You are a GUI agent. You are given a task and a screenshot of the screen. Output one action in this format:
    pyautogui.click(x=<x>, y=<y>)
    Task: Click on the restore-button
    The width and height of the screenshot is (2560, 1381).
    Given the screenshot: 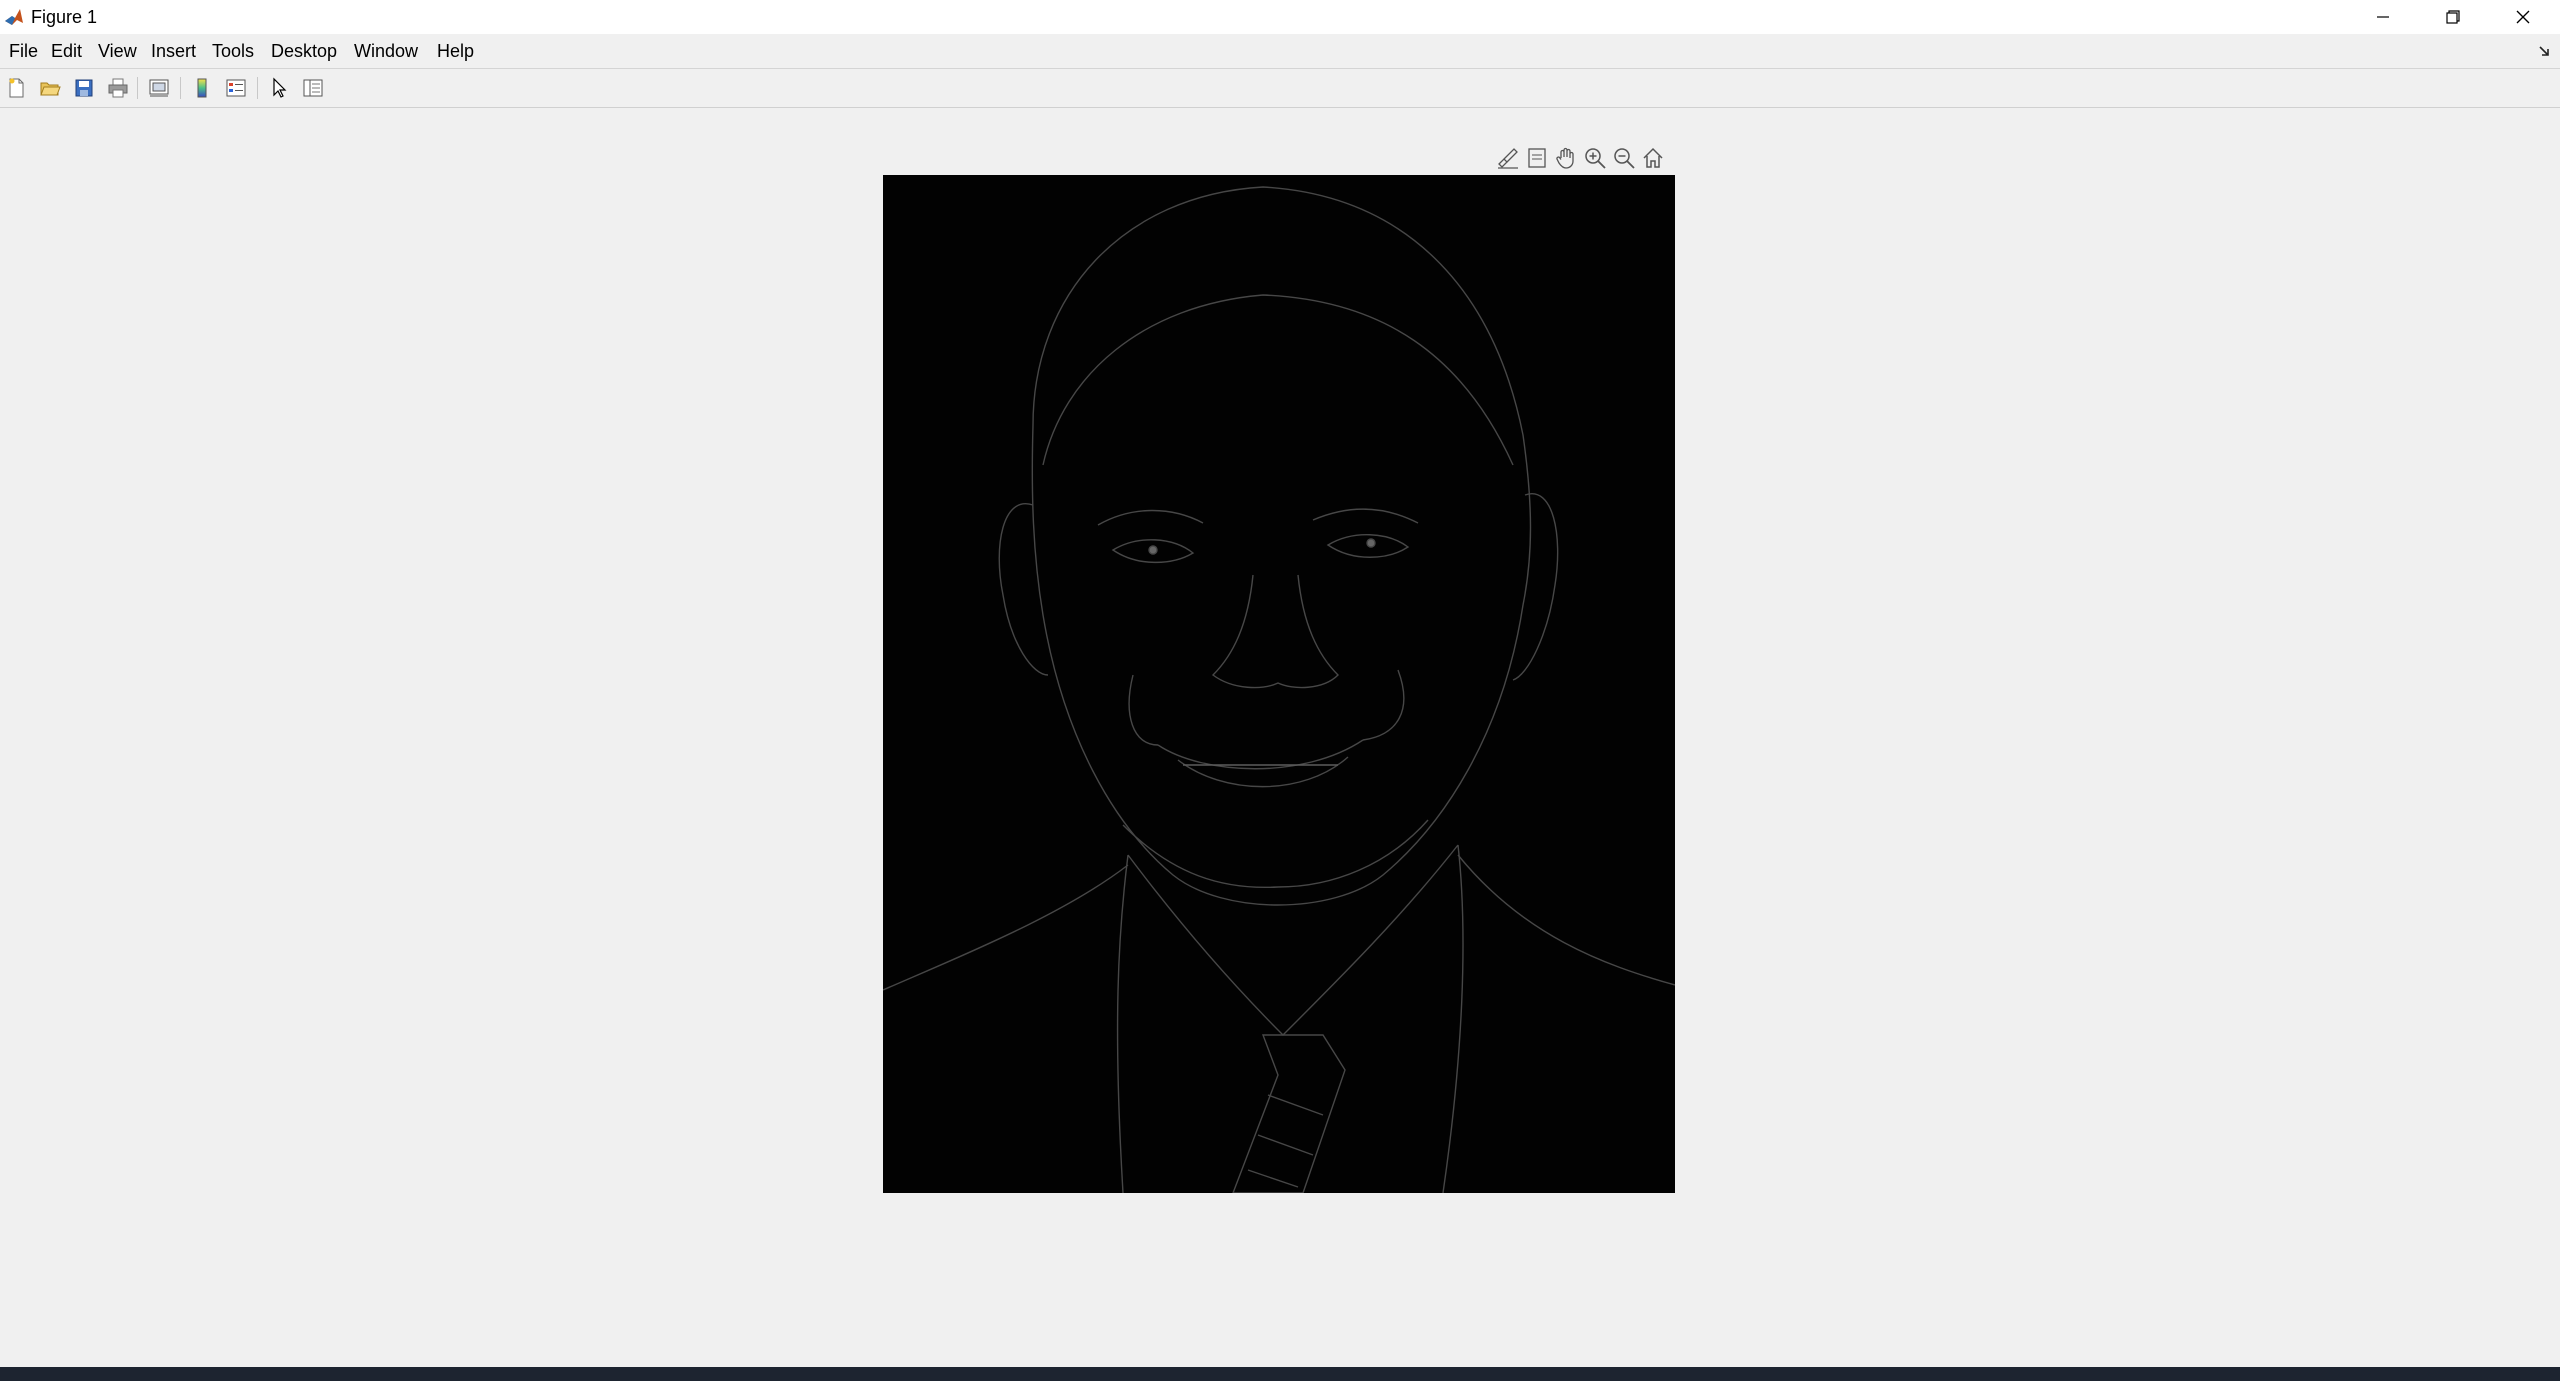 What is the action you would take?
    pyautogui.click(x=2453, y=17)
    